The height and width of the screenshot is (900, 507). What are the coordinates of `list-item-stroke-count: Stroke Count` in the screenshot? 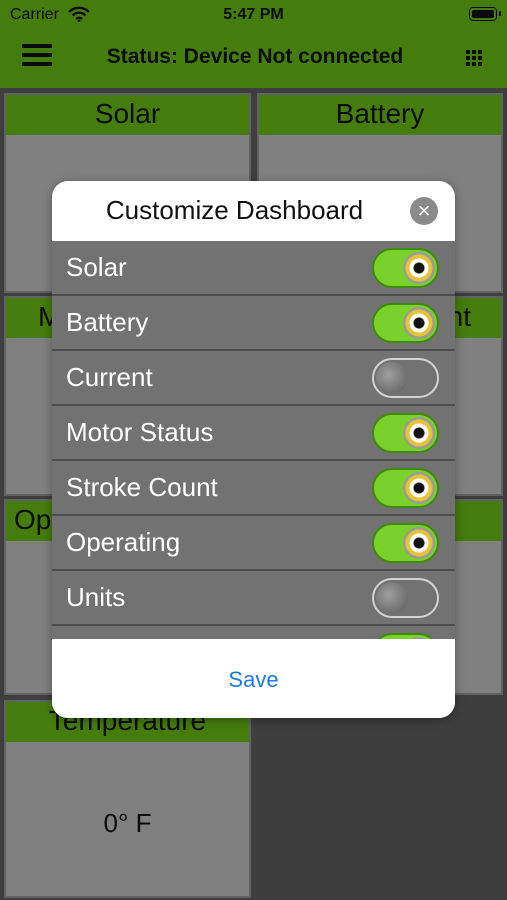 It's located at (253, 488).